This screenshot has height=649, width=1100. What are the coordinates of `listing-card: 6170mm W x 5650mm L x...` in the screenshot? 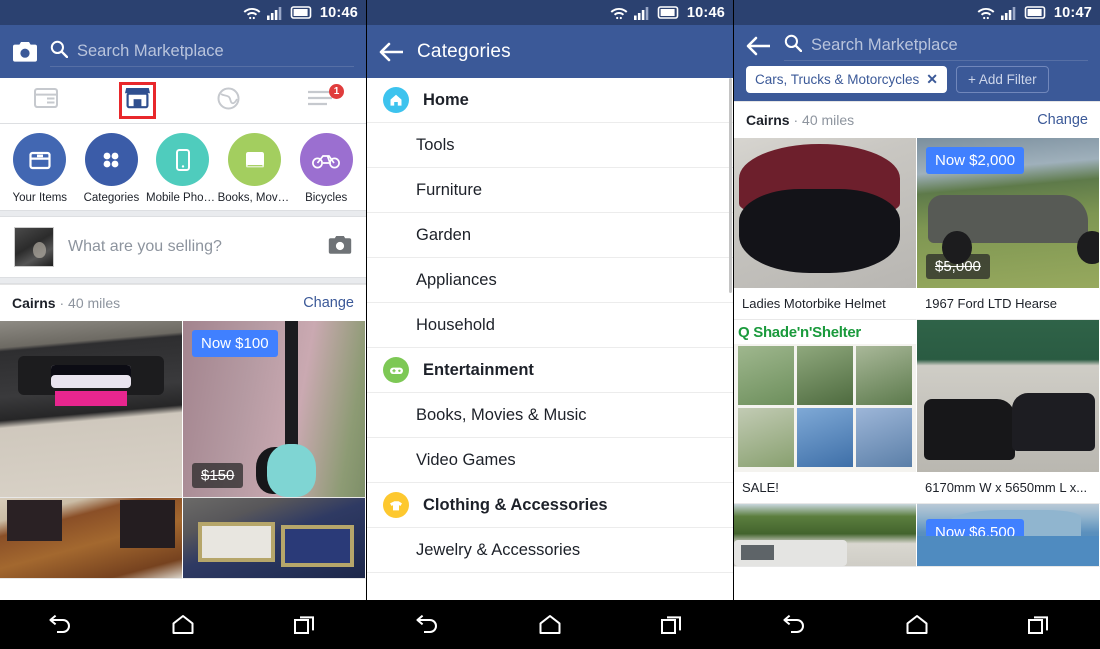 It's located at (1008, 412).